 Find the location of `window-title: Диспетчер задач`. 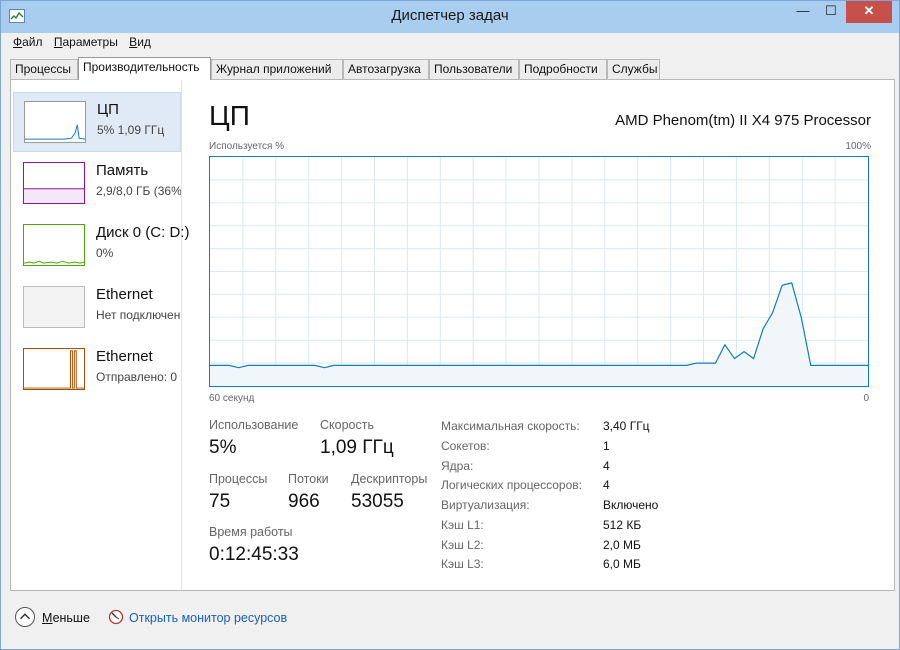

window-title: Диспетчер задач is located at coordinates (450, 15).